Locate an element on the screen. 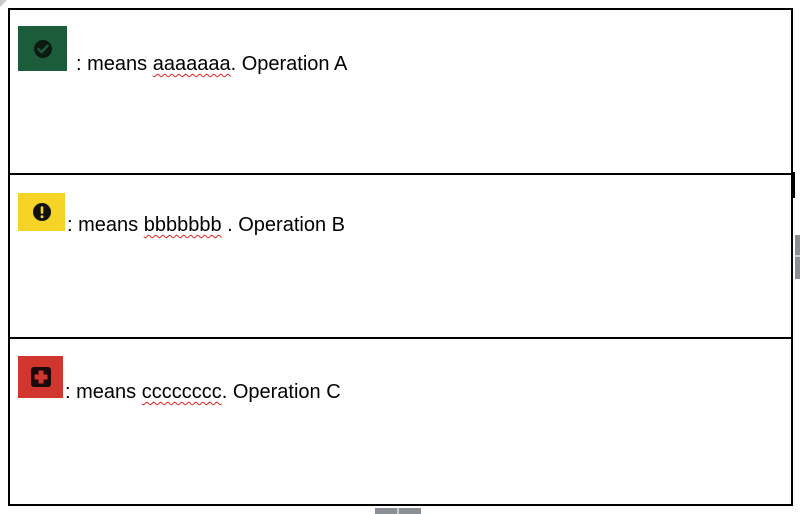 This screenshot has height=514, width=800. legend-code: aaaaaaa is located at coordinates (191, 64).